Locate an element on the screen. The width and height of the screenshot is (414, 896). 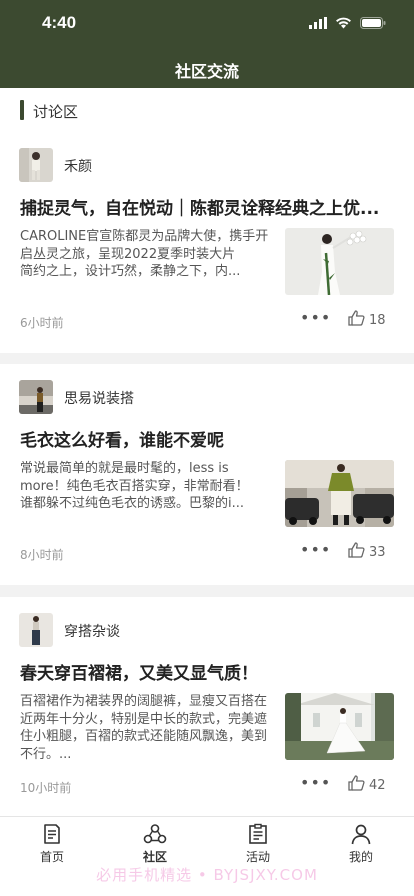
post-author: 禾颜 is located at coordinates (78, 166).